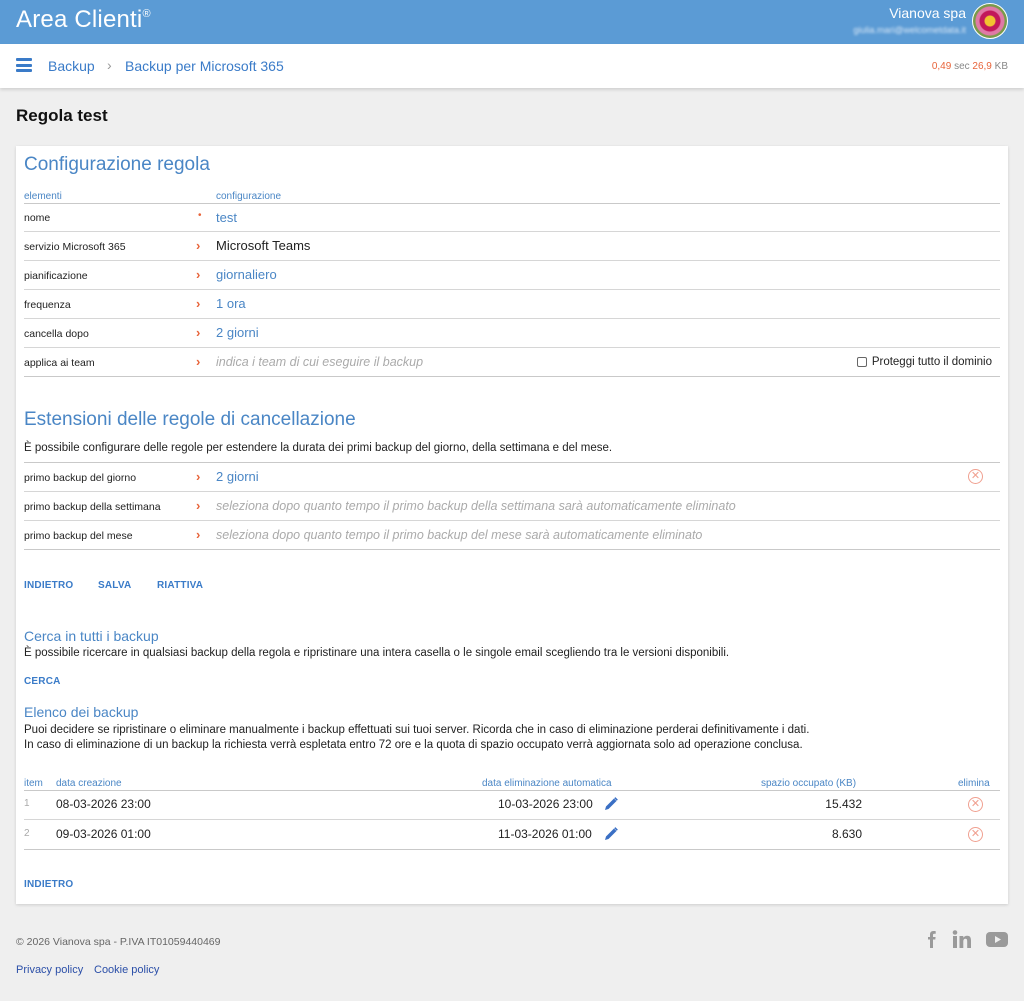  I want to click on copyright: © 2026 Vianova spa - P.IVA IT01059440469, so click(118, 942).